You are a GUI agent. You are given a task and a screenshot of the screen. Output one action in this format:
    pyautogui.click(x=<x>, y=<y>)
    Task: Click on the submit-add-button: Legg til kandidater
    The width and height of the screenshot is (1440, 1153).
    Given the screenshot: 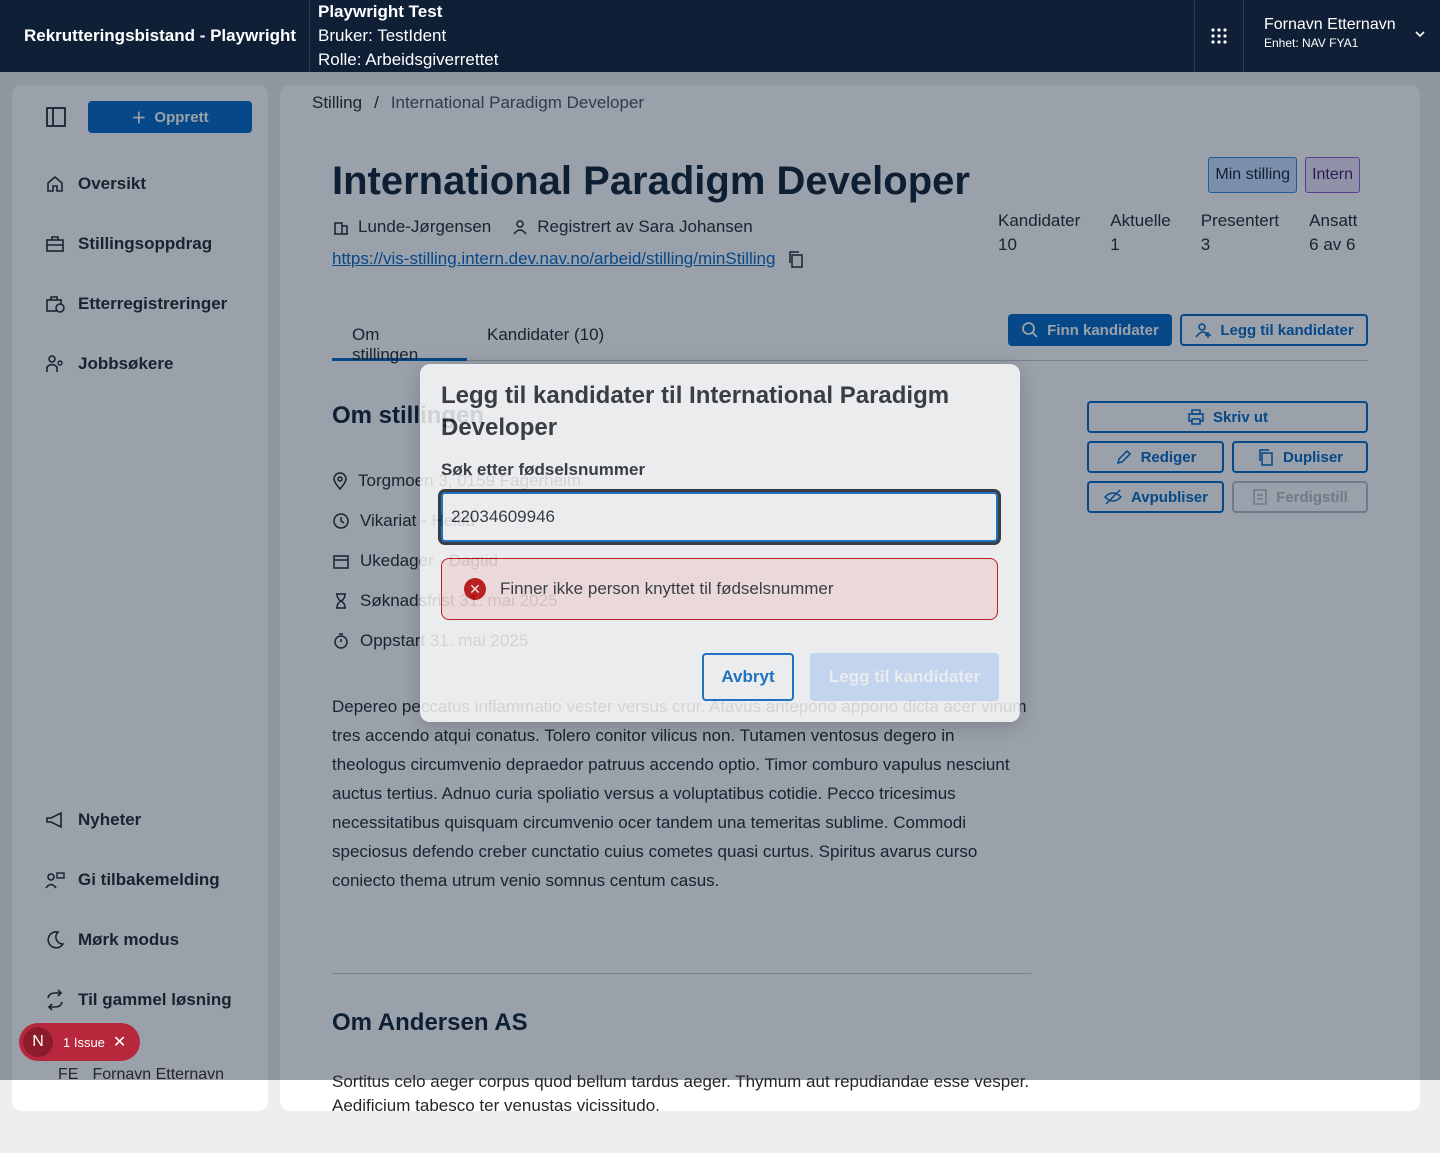 What is the action you would take?
    pyautogui.click(x=904, y=677)
    